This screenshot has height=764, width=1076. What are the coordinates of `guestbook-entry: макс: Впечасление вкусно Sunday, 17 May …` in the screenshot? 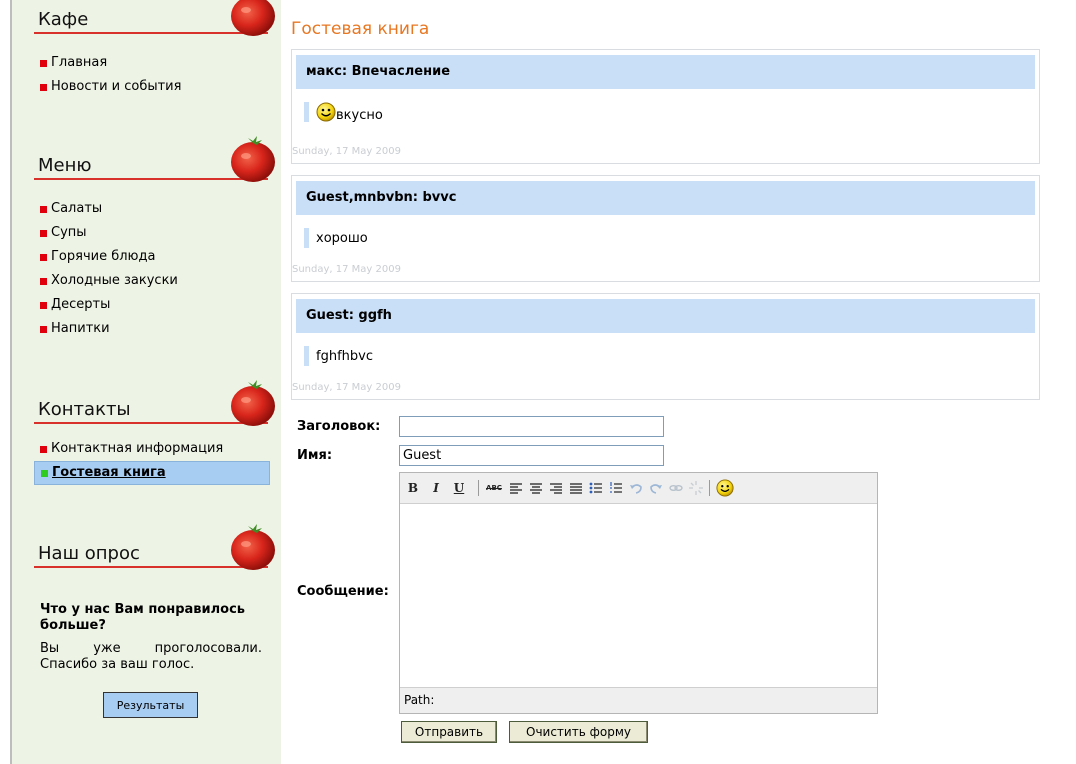 It's located at (665, 106).